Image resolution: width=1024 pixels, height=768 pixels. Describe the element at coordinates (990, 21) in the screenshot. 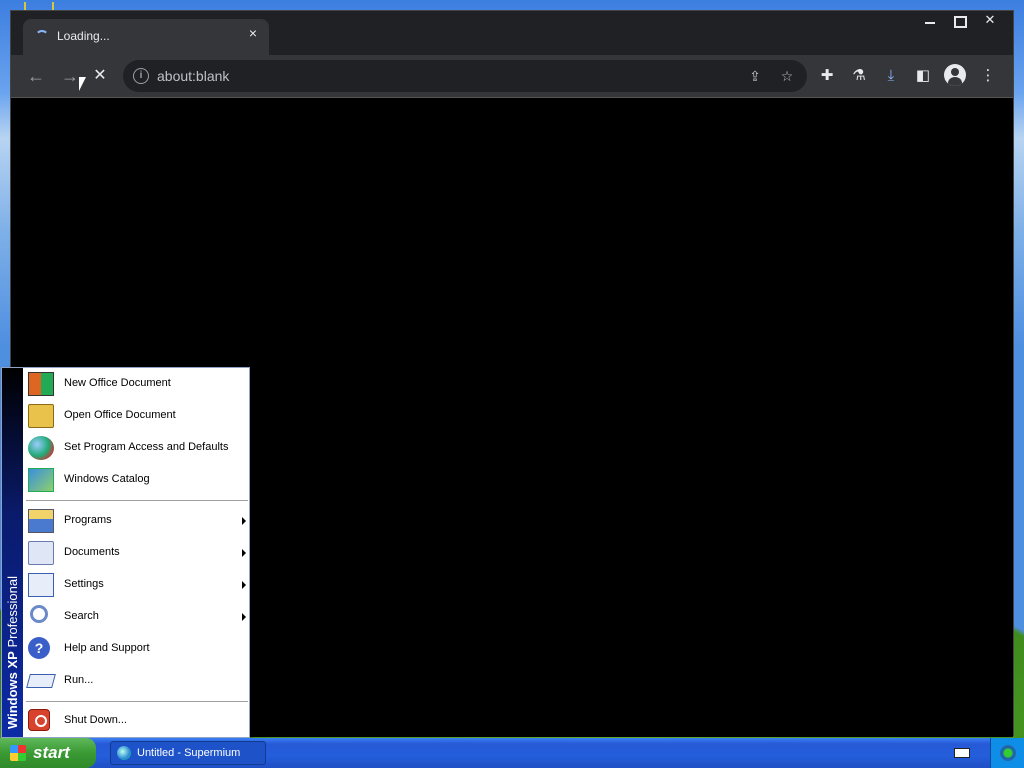

I see `close-window-button: ✕` at that location.